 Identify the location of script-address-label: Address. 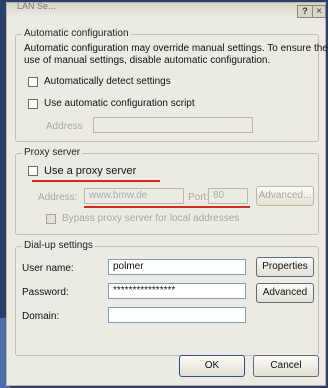
(64, 126).